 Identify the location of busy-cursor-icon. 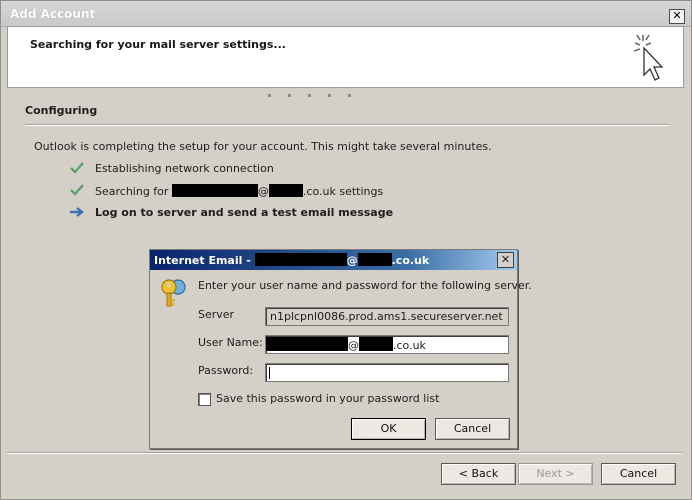
(648, 57).